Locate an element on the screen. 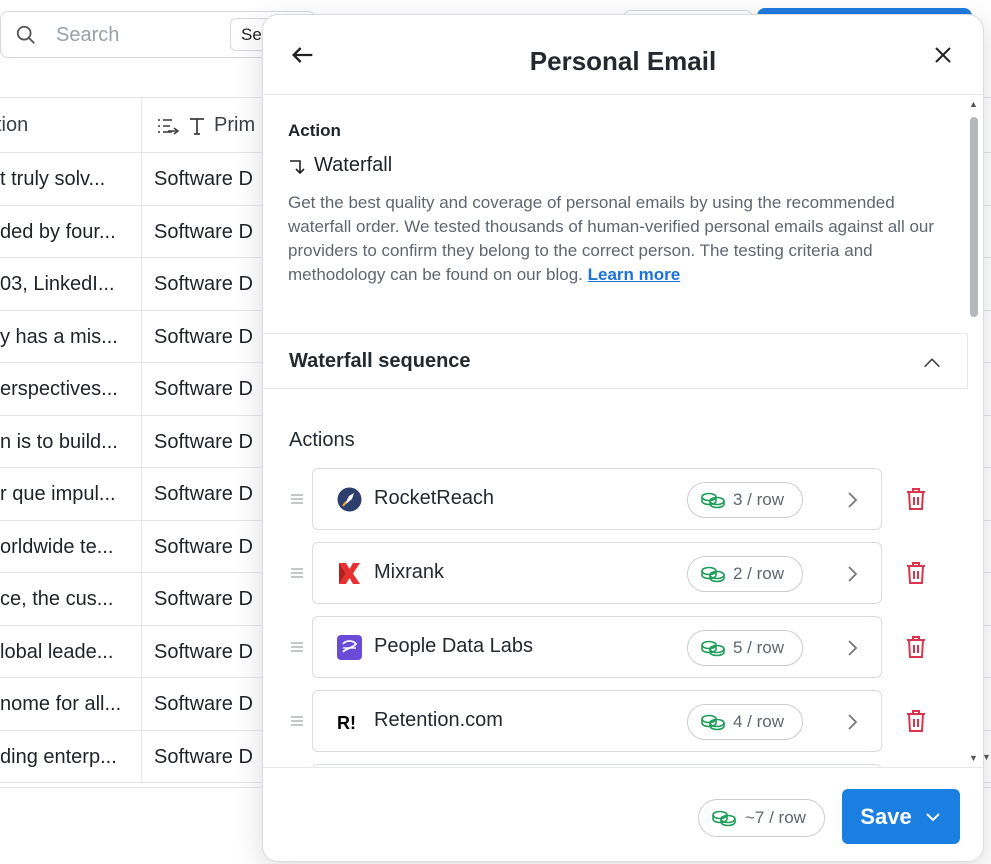 The height and width of the screenshot is (864, 991). total-cost-text: ~7 / row is located at coordinates (775, 817).